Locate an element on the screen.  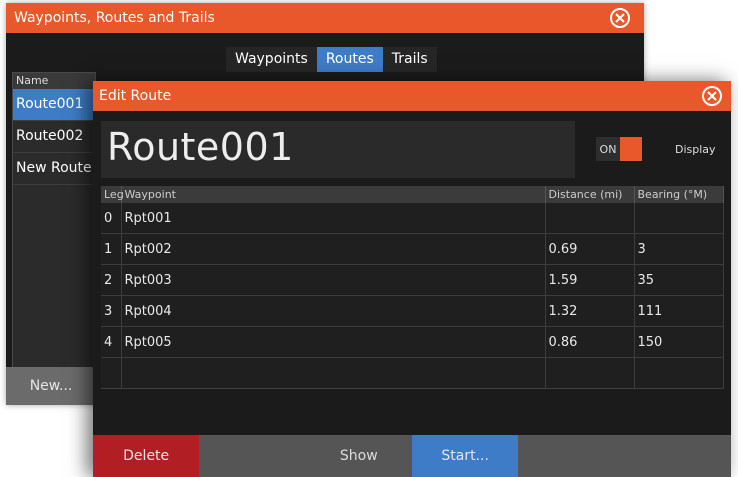
cell-waypoint: Rpt001 is located at coordinates (333, 218).